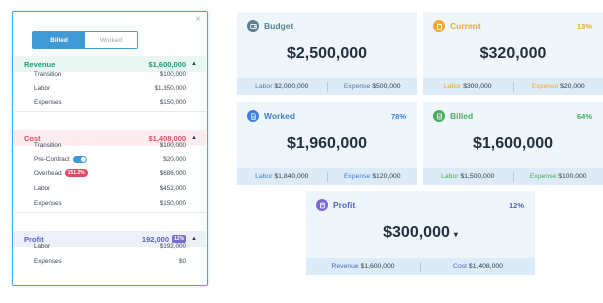  What do you see at coordinates (398, 116) in the screenshot?
I see `worked-percent: 78%` at bounding box center [398, 116].